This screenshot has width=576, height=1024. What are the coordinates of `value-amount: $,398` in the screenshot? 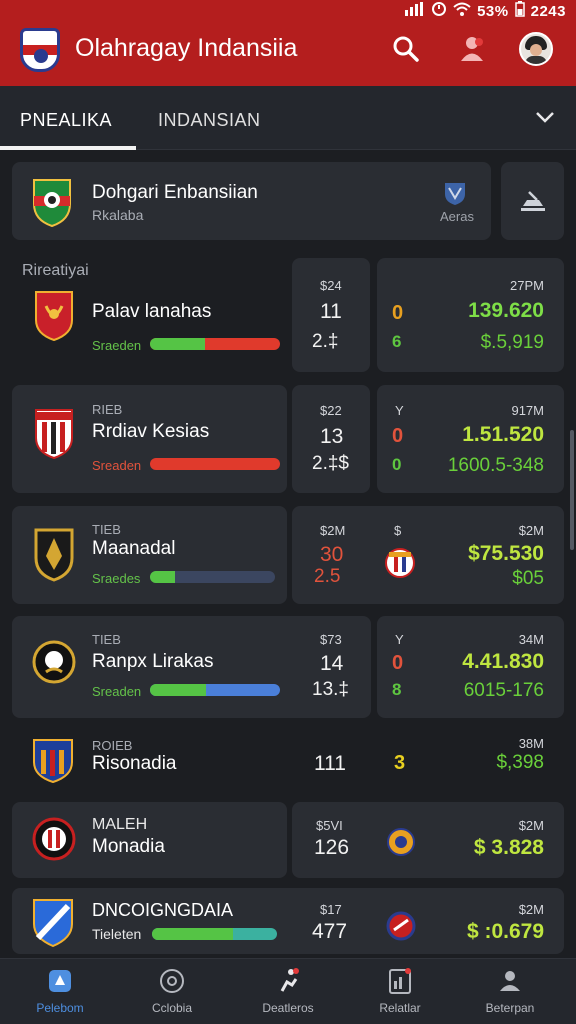 It's located at (520, 762).